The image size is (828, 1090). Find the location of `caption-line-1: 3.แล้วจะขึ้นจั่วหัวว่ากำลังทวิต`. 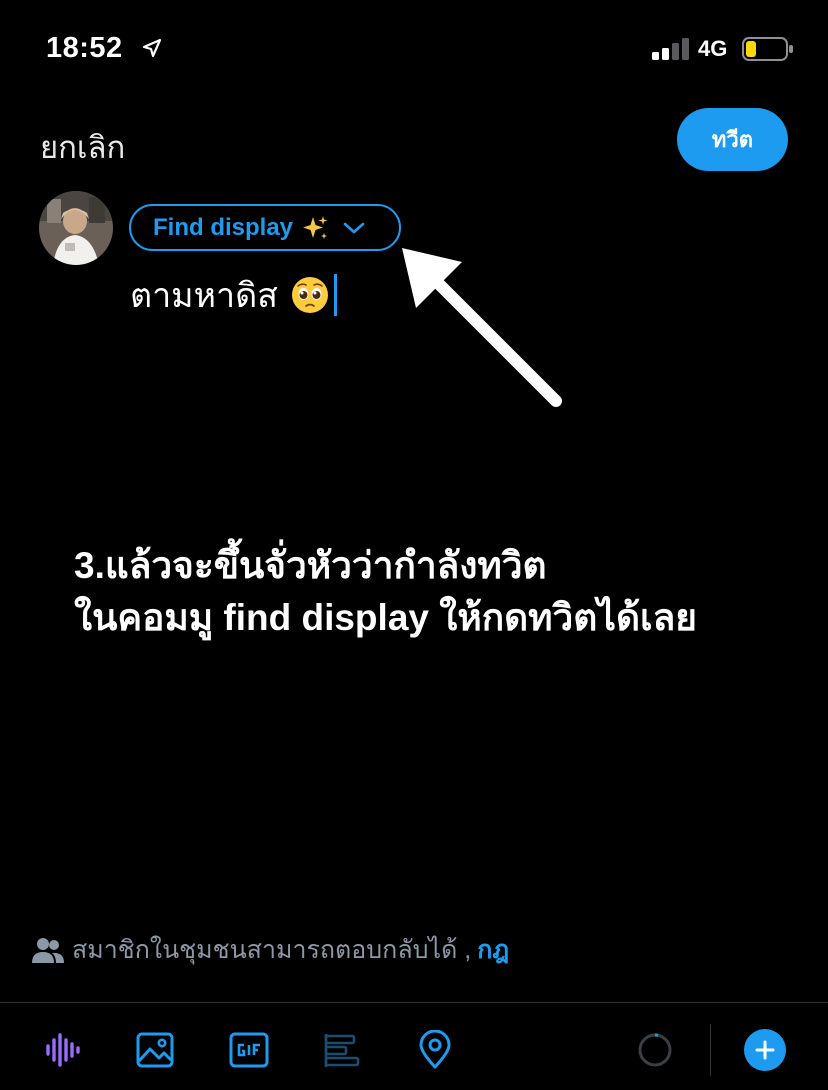

caption-line-1: 3.แล้วจะขึ้นจั่วหัวว่ากำลังทวิต is located at coordinates (310, 565).